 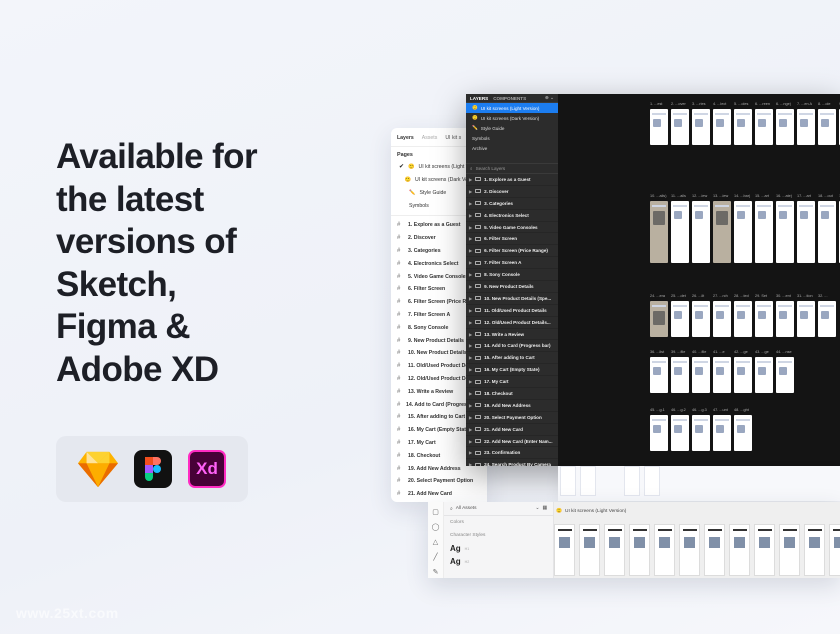 What do you see at coordinates (512, 239) in the screenshot?
I see `figma-layer-item: ▶ 6. Filter Screen` at bounding box center [512, 239].